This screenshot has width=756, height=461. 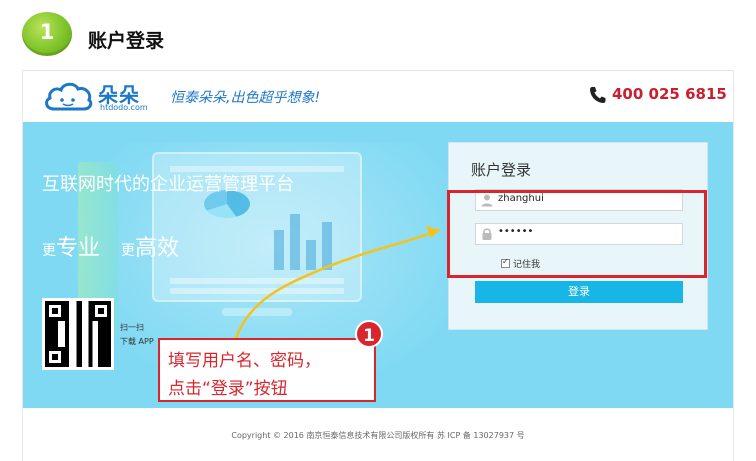 What do you see at coordinates (369, 334) in the screenshot?
I see `step-marker: 1` at bounding box center [369, 334].